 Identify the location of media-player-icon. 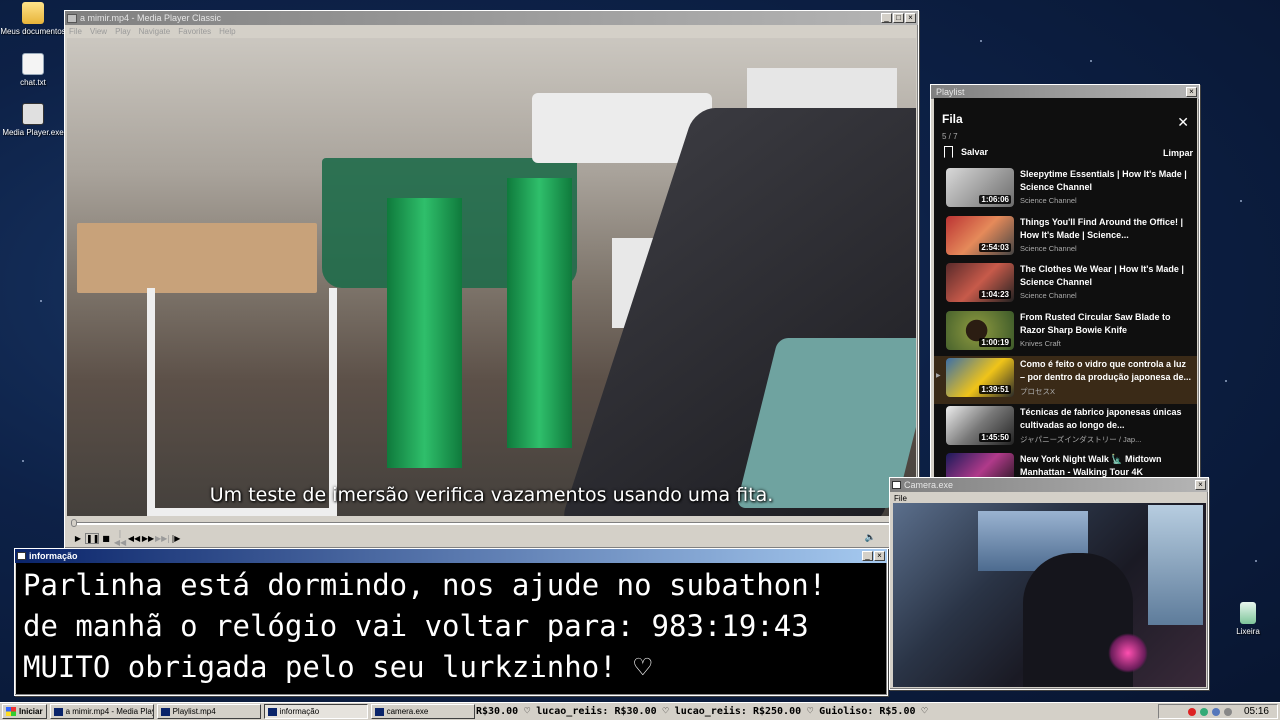
(33, 114).